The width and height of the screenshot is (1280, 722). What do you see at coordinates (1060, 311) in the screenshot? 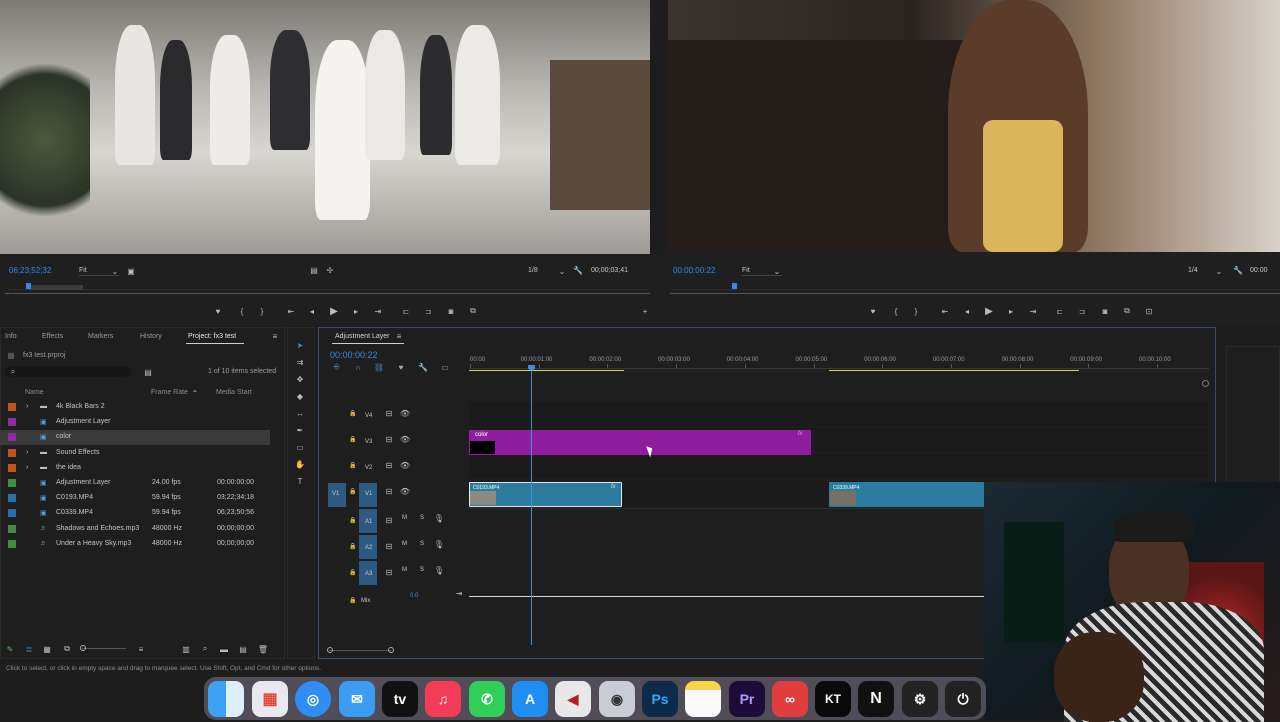
I see `lift-icon: ⊏` at bounding box center [1060, 311].